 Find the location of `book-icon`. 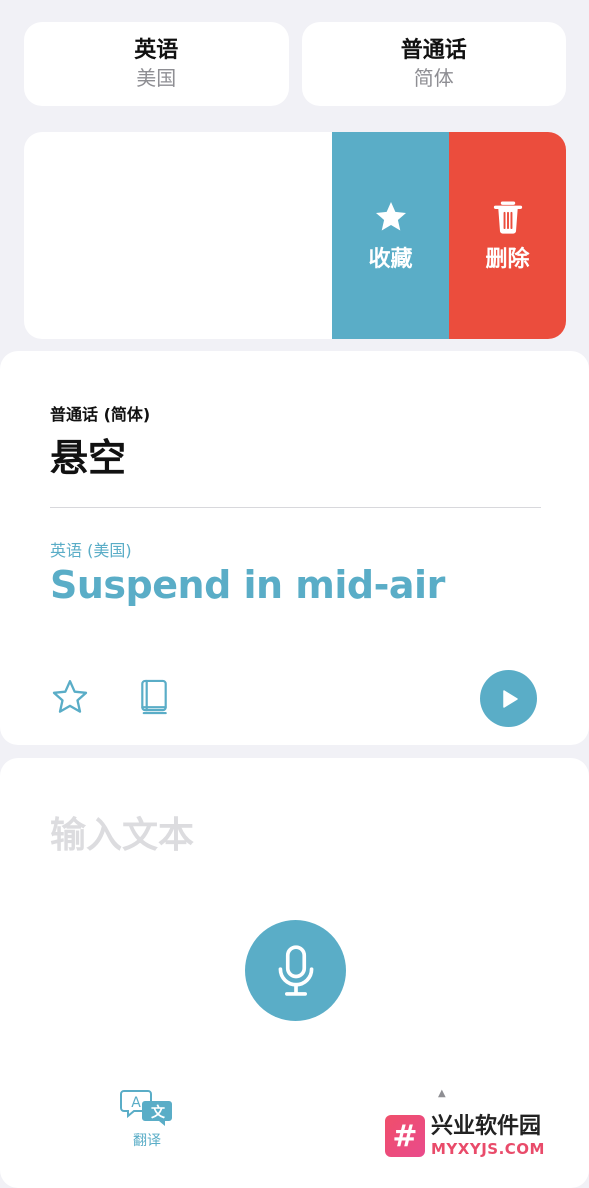

book-icon is located at coordinates (154, 697).